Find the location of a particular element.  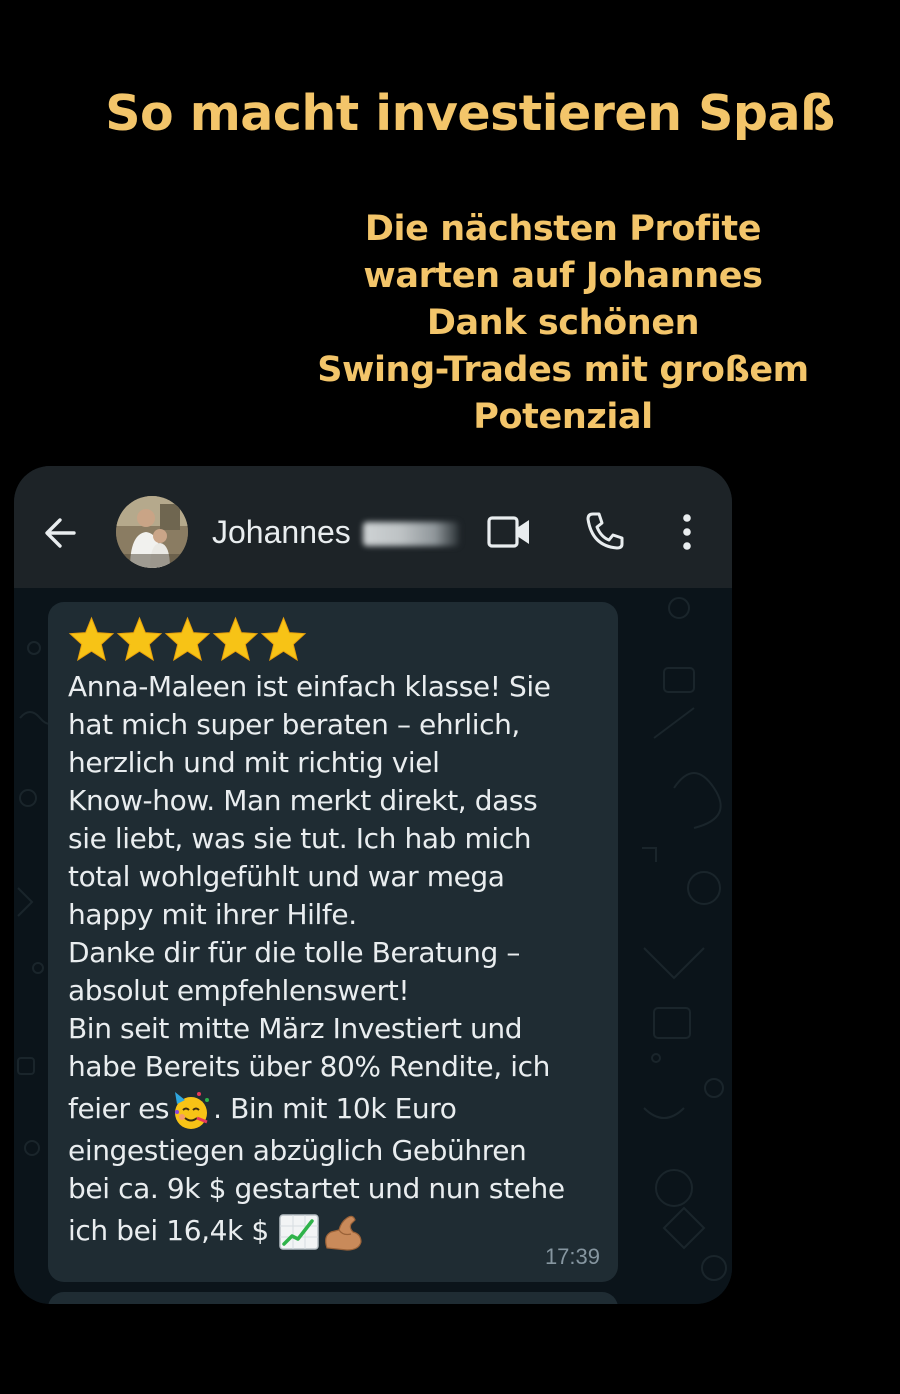

video-camera-icon is located at coordinates (508, 532).